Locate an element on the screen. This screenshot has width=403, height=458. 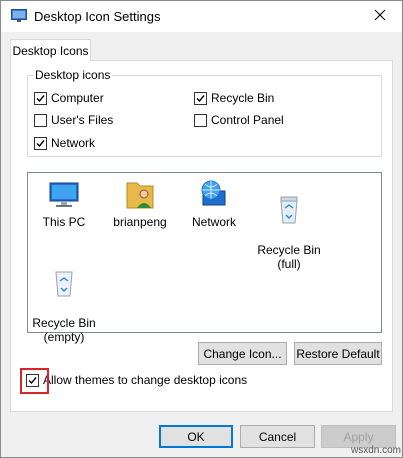
window-title: Desktop Icon Settings is located at coordinates (97, 16).